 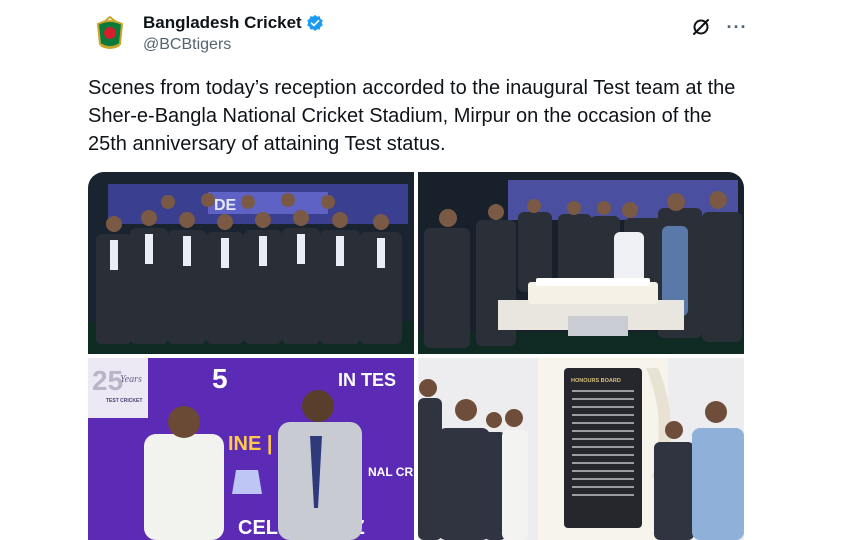 What do you see at coordinates (418, 40) in the screenshot?
I see `tweet-header: Bangladesh Cricket @BCBtigers ···` at bounding box center [418, 40].